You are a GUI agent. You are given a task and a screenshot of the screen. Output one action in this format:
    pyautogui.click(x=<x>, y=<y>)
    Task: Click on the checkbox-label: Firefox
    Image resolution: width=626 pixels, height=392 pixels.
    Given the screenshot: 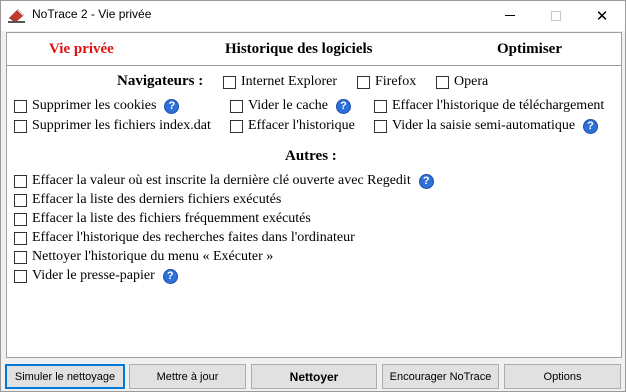 What is the action you would take?
    pyautogui.click(x=396, y=81)
    